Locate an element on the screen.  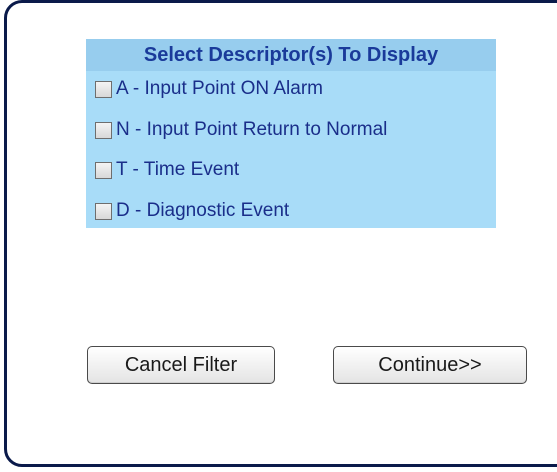
option-time-event-label: T - Time Event is located at coordinates (178, 169).